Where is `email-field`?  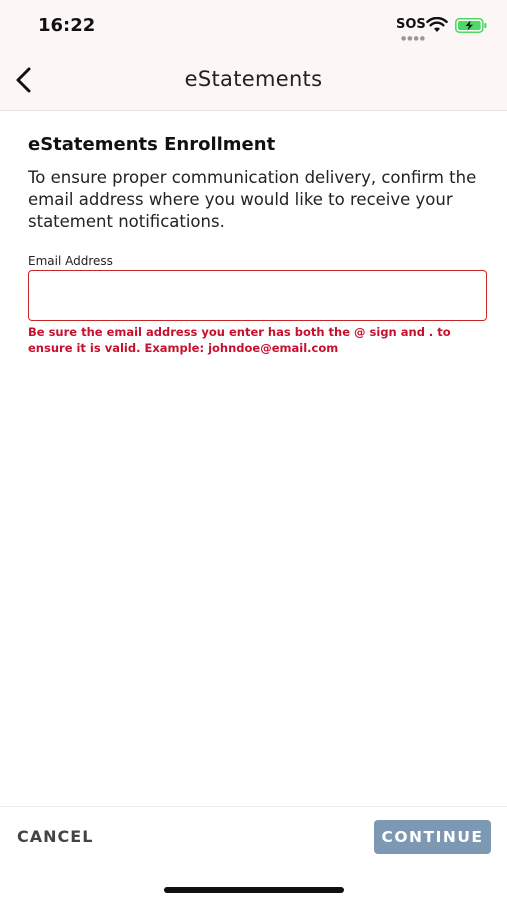 email-field is located at coordinates (257, 295).